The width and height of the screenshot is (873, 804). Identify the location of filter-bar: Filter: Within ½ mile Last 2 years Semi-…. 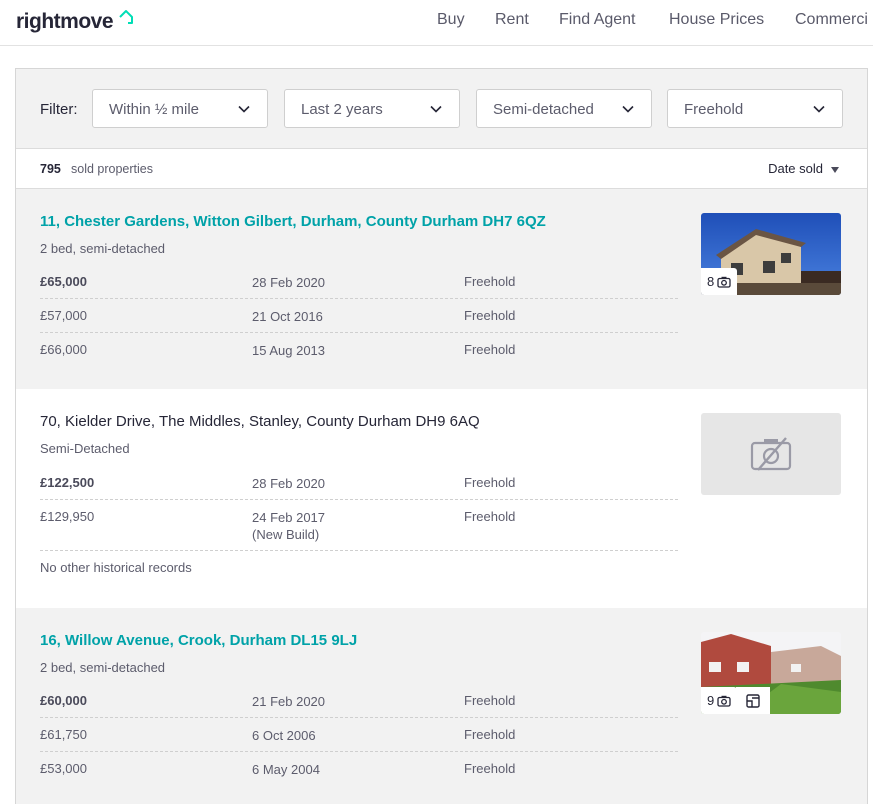
(441, 109).